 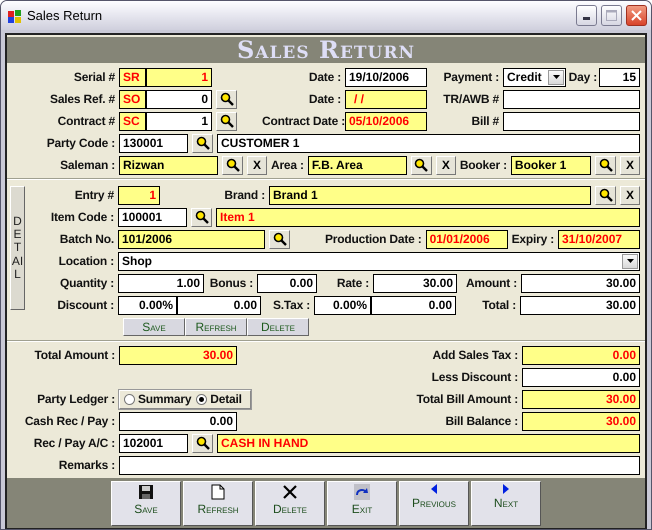 I want to click on field-label: Expiry :, so click(x=533, y=239).